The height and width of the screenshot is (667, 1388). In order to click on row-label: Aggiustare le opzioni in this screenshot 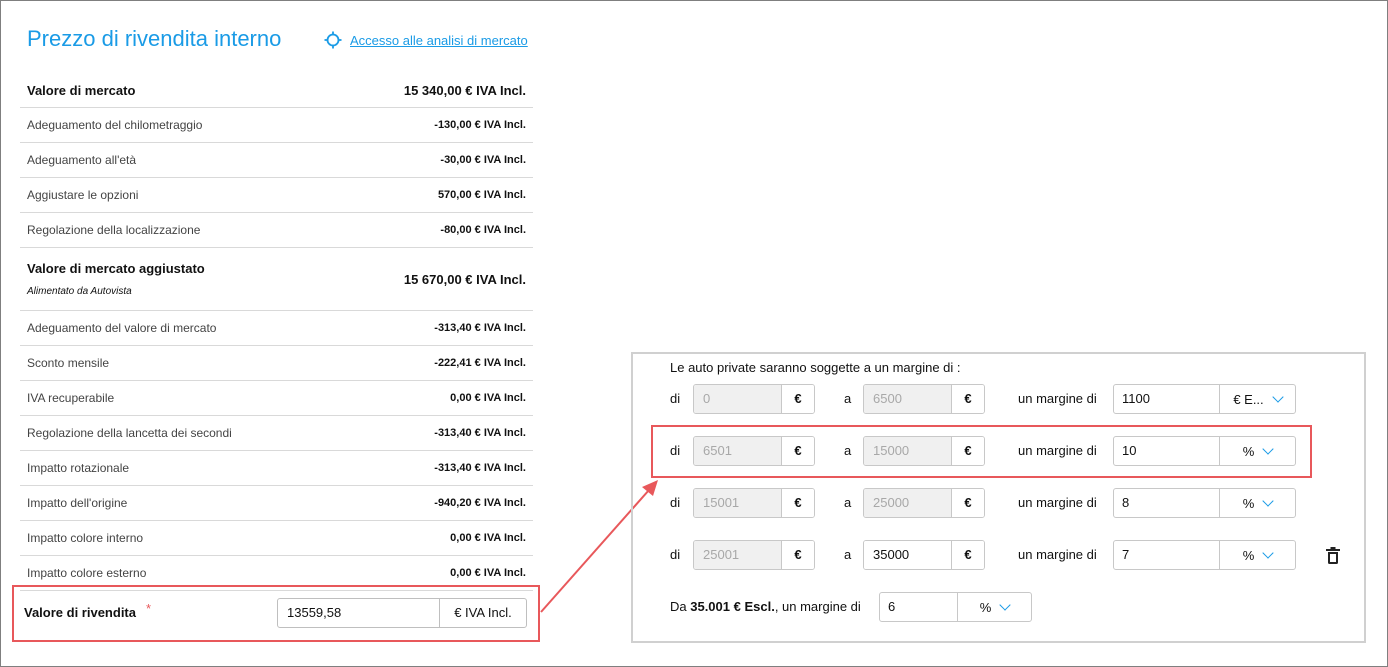, I will do `click(83, 195)`.